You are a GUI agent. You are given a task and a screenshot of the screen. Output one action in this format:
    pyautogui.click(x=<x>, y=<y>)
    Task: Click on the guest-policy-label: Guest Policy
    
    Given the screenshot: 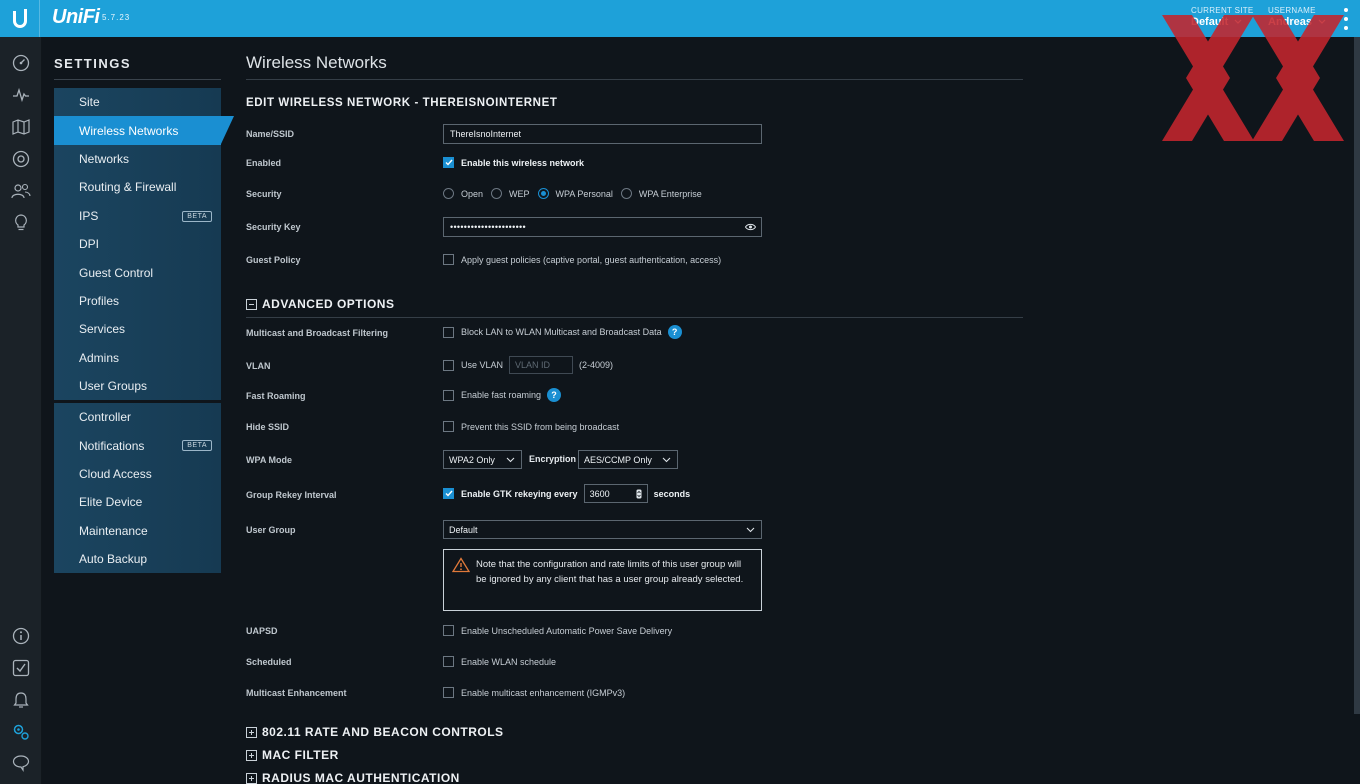 What is the action you would take?
    pyautogui.click(x=273, y=260)
    